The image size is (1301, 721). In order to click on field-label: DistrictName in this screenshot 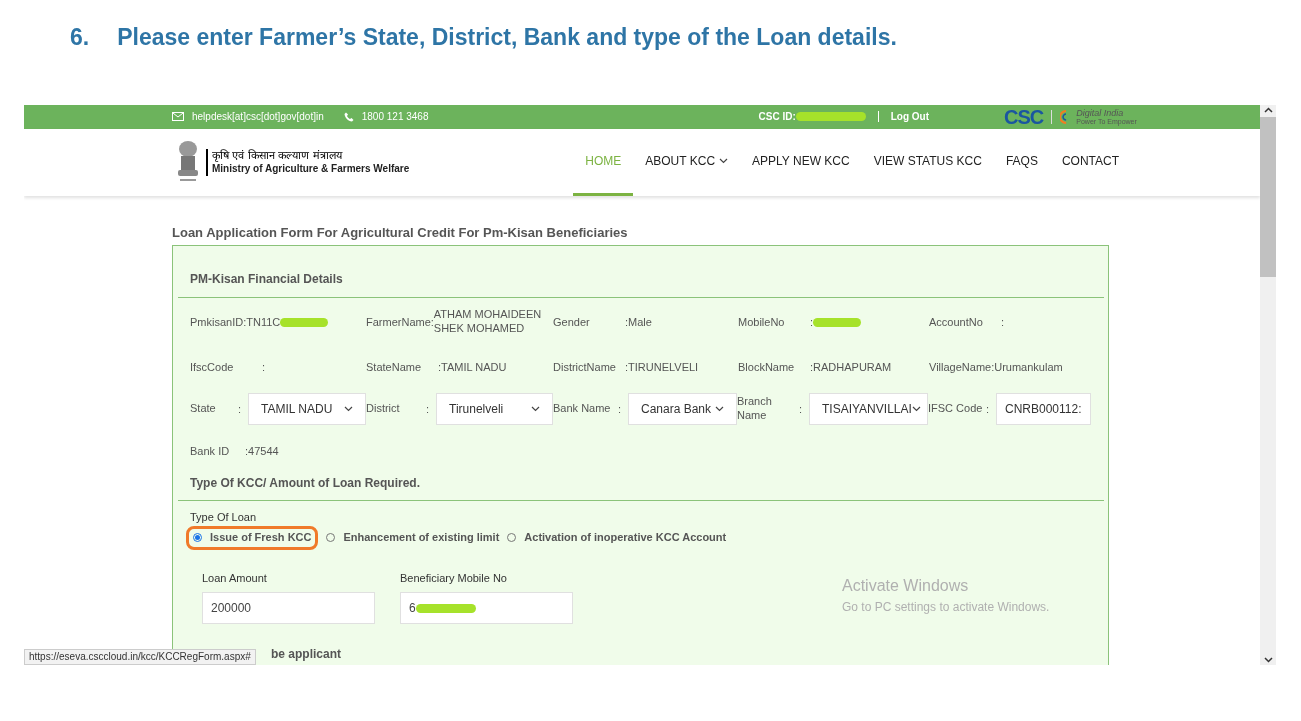, I will do `click(585, 367)`.